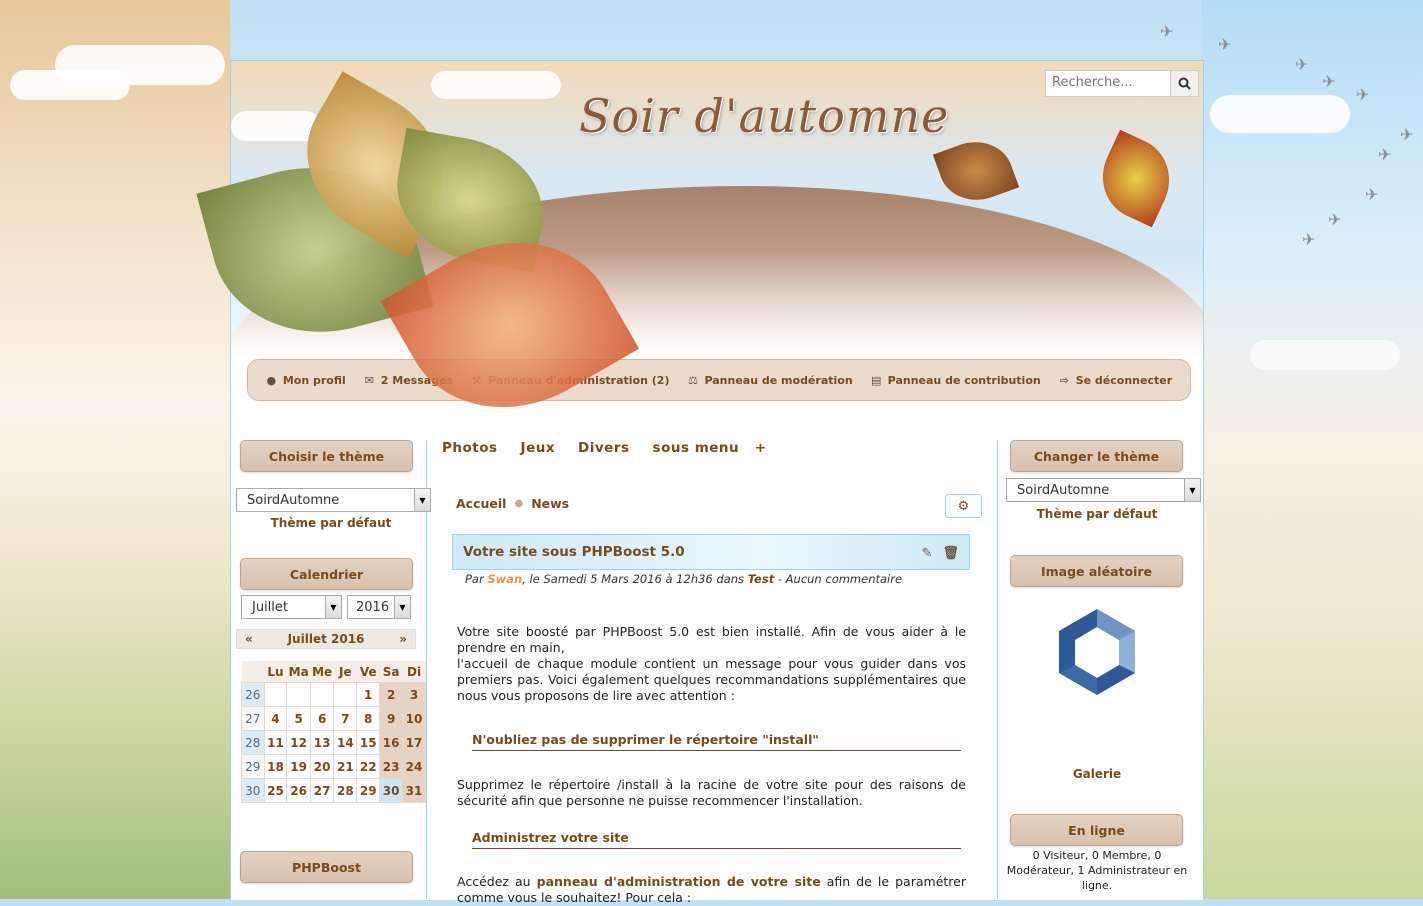  Describe the element at coordinates (414, 766) in the screenshot. I see `calendar-day: 24` at that location.